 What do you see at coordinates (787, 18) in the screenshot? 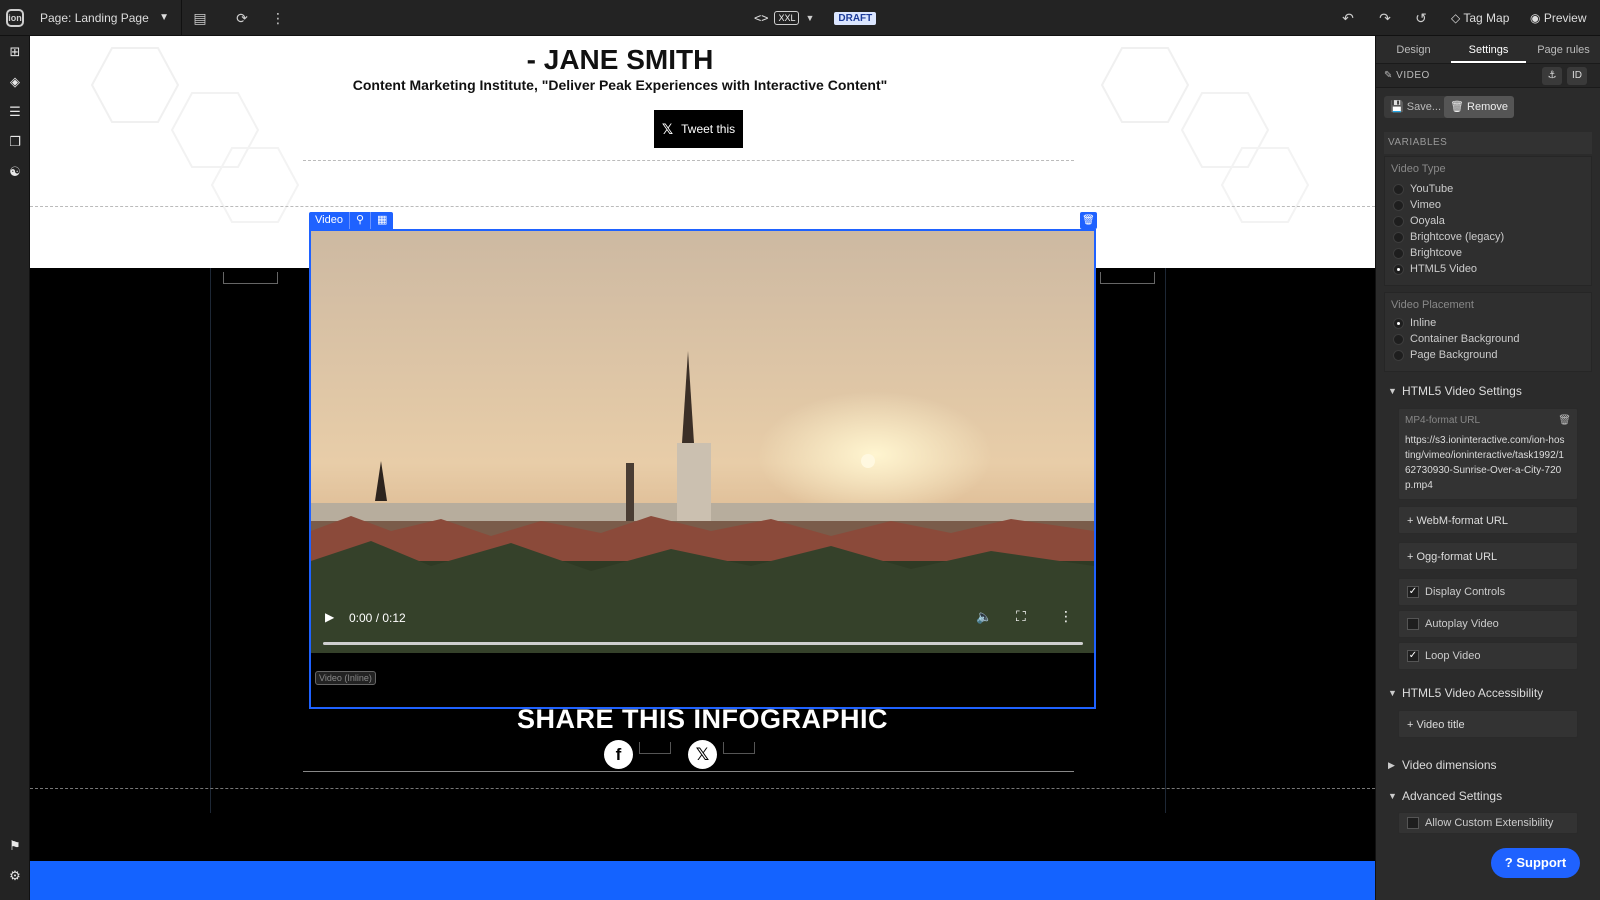
I see `breakpoint-badge: XXL` at bounding box center [787, 18].